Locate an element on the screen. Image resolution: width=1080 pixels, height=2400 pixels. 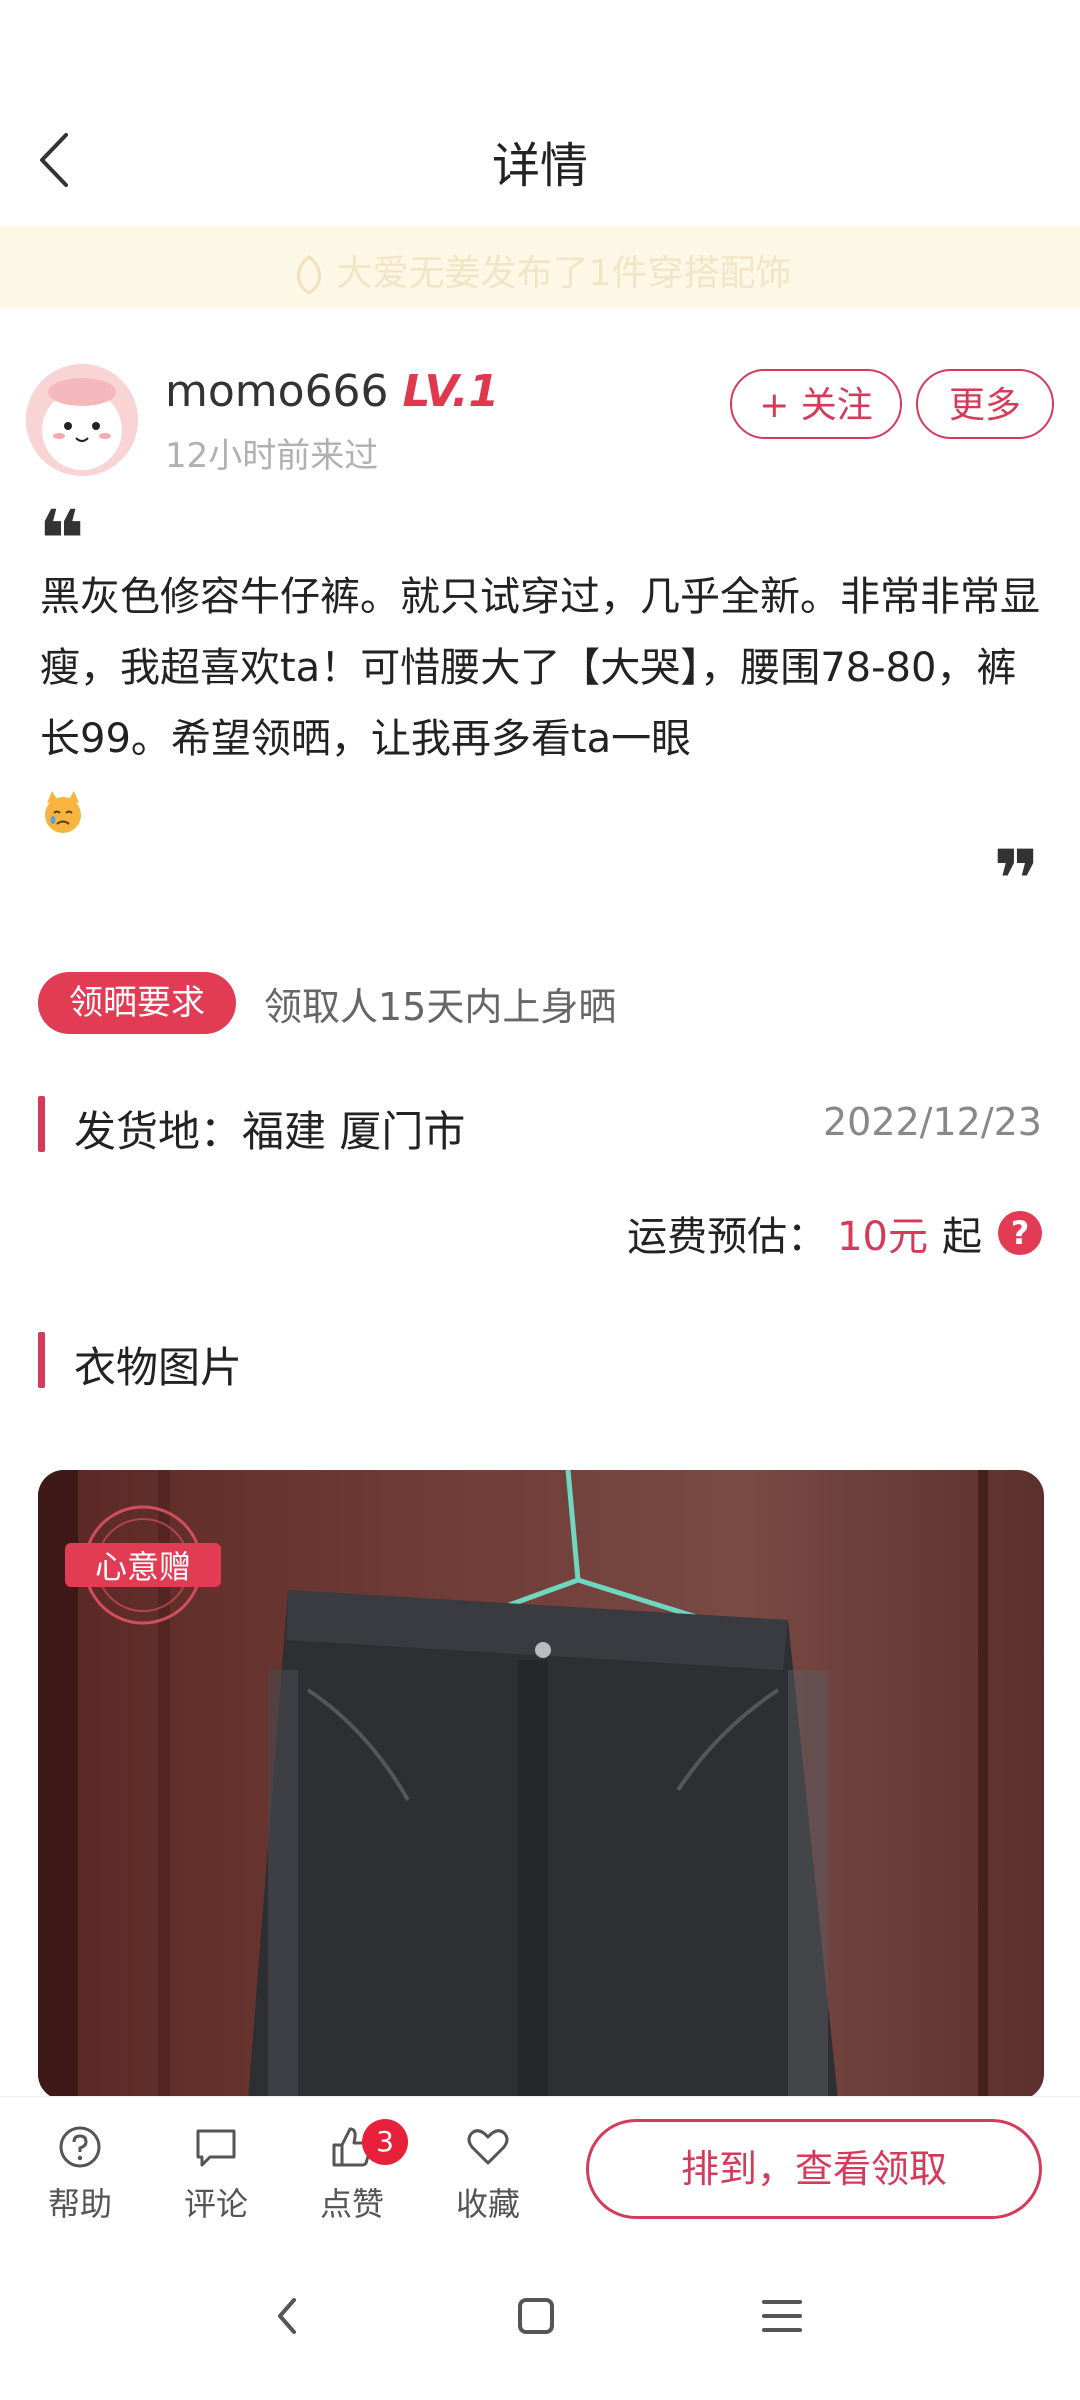
avatar is located at coordinates (82, 420).